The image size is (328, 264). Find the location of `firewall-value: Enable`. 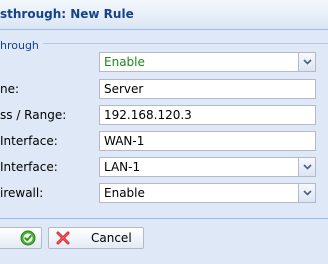

firewall-value: Enable is located at coordinates (124, 193).